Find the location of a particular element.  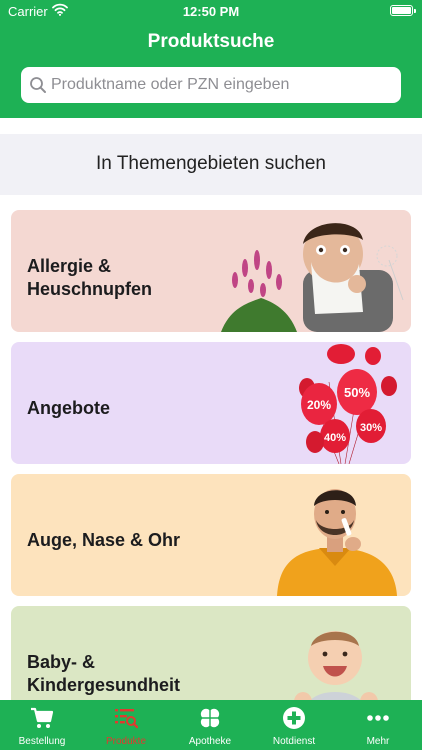

baby-image is located at coordinates (336, 665).